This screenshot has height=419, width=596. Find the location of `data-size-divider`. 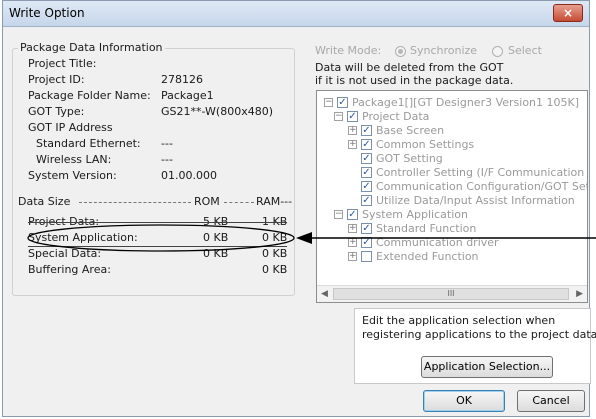

data-size-divider is located at coordinates (135, 202).